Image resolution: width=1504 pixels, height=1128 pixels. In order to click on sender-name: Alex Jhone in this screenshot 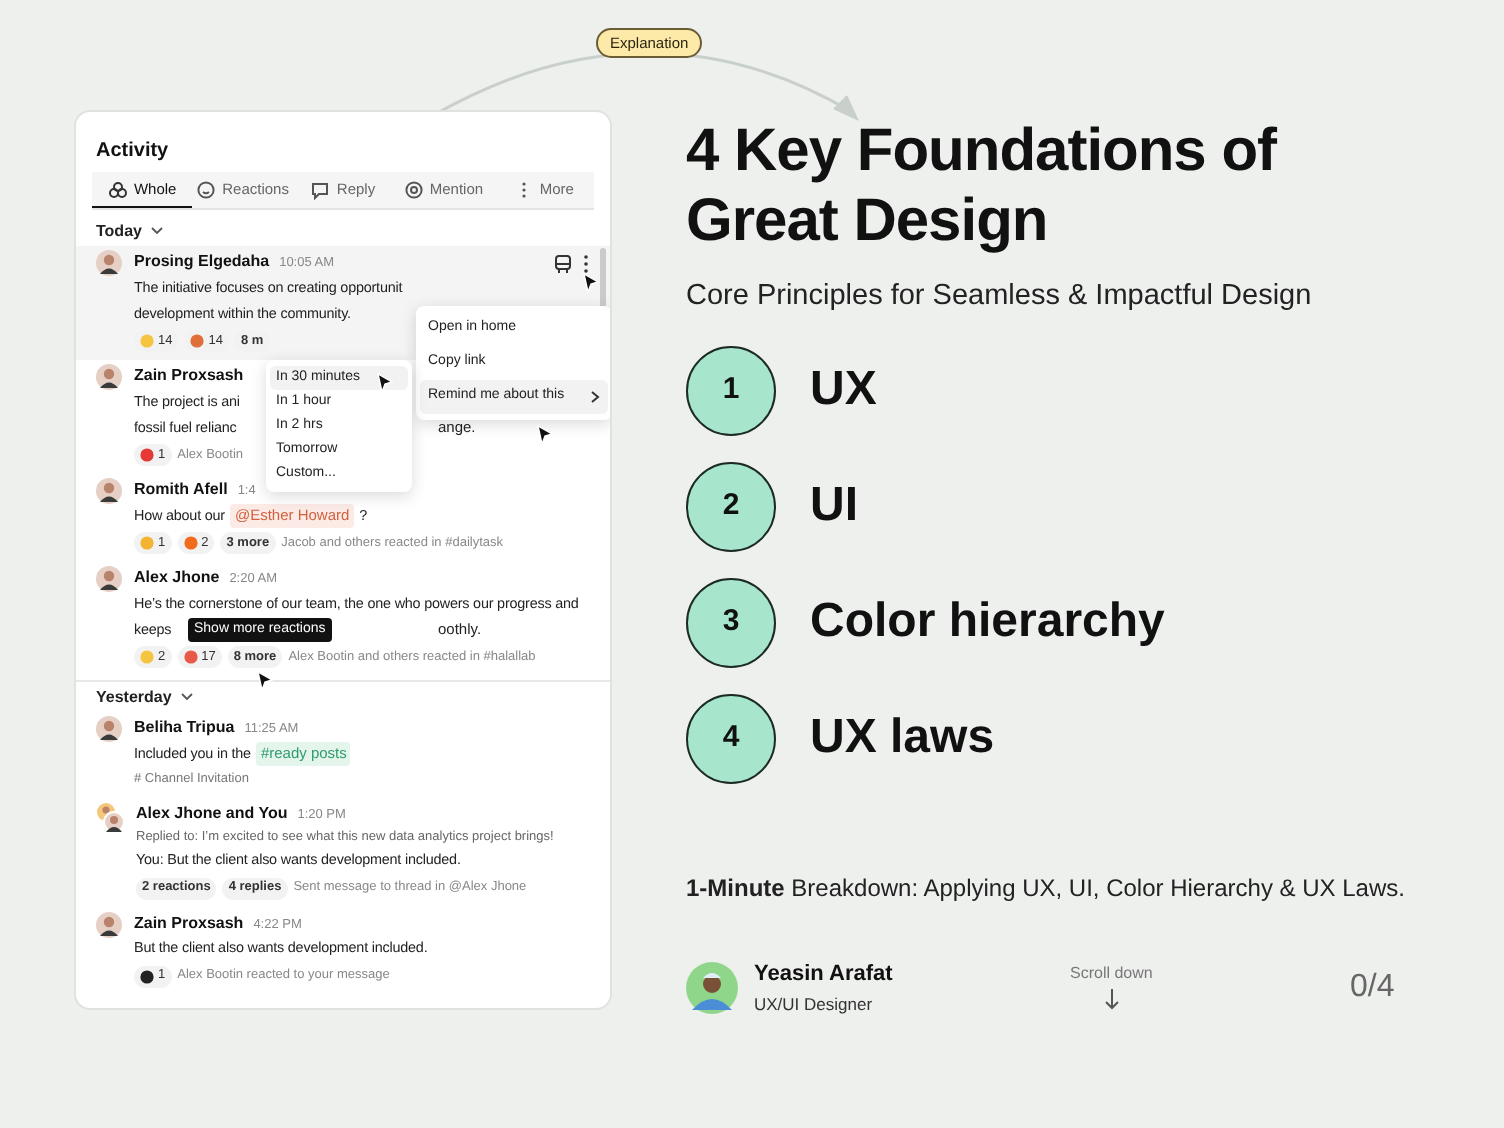, I will do `click(177, 578)`.